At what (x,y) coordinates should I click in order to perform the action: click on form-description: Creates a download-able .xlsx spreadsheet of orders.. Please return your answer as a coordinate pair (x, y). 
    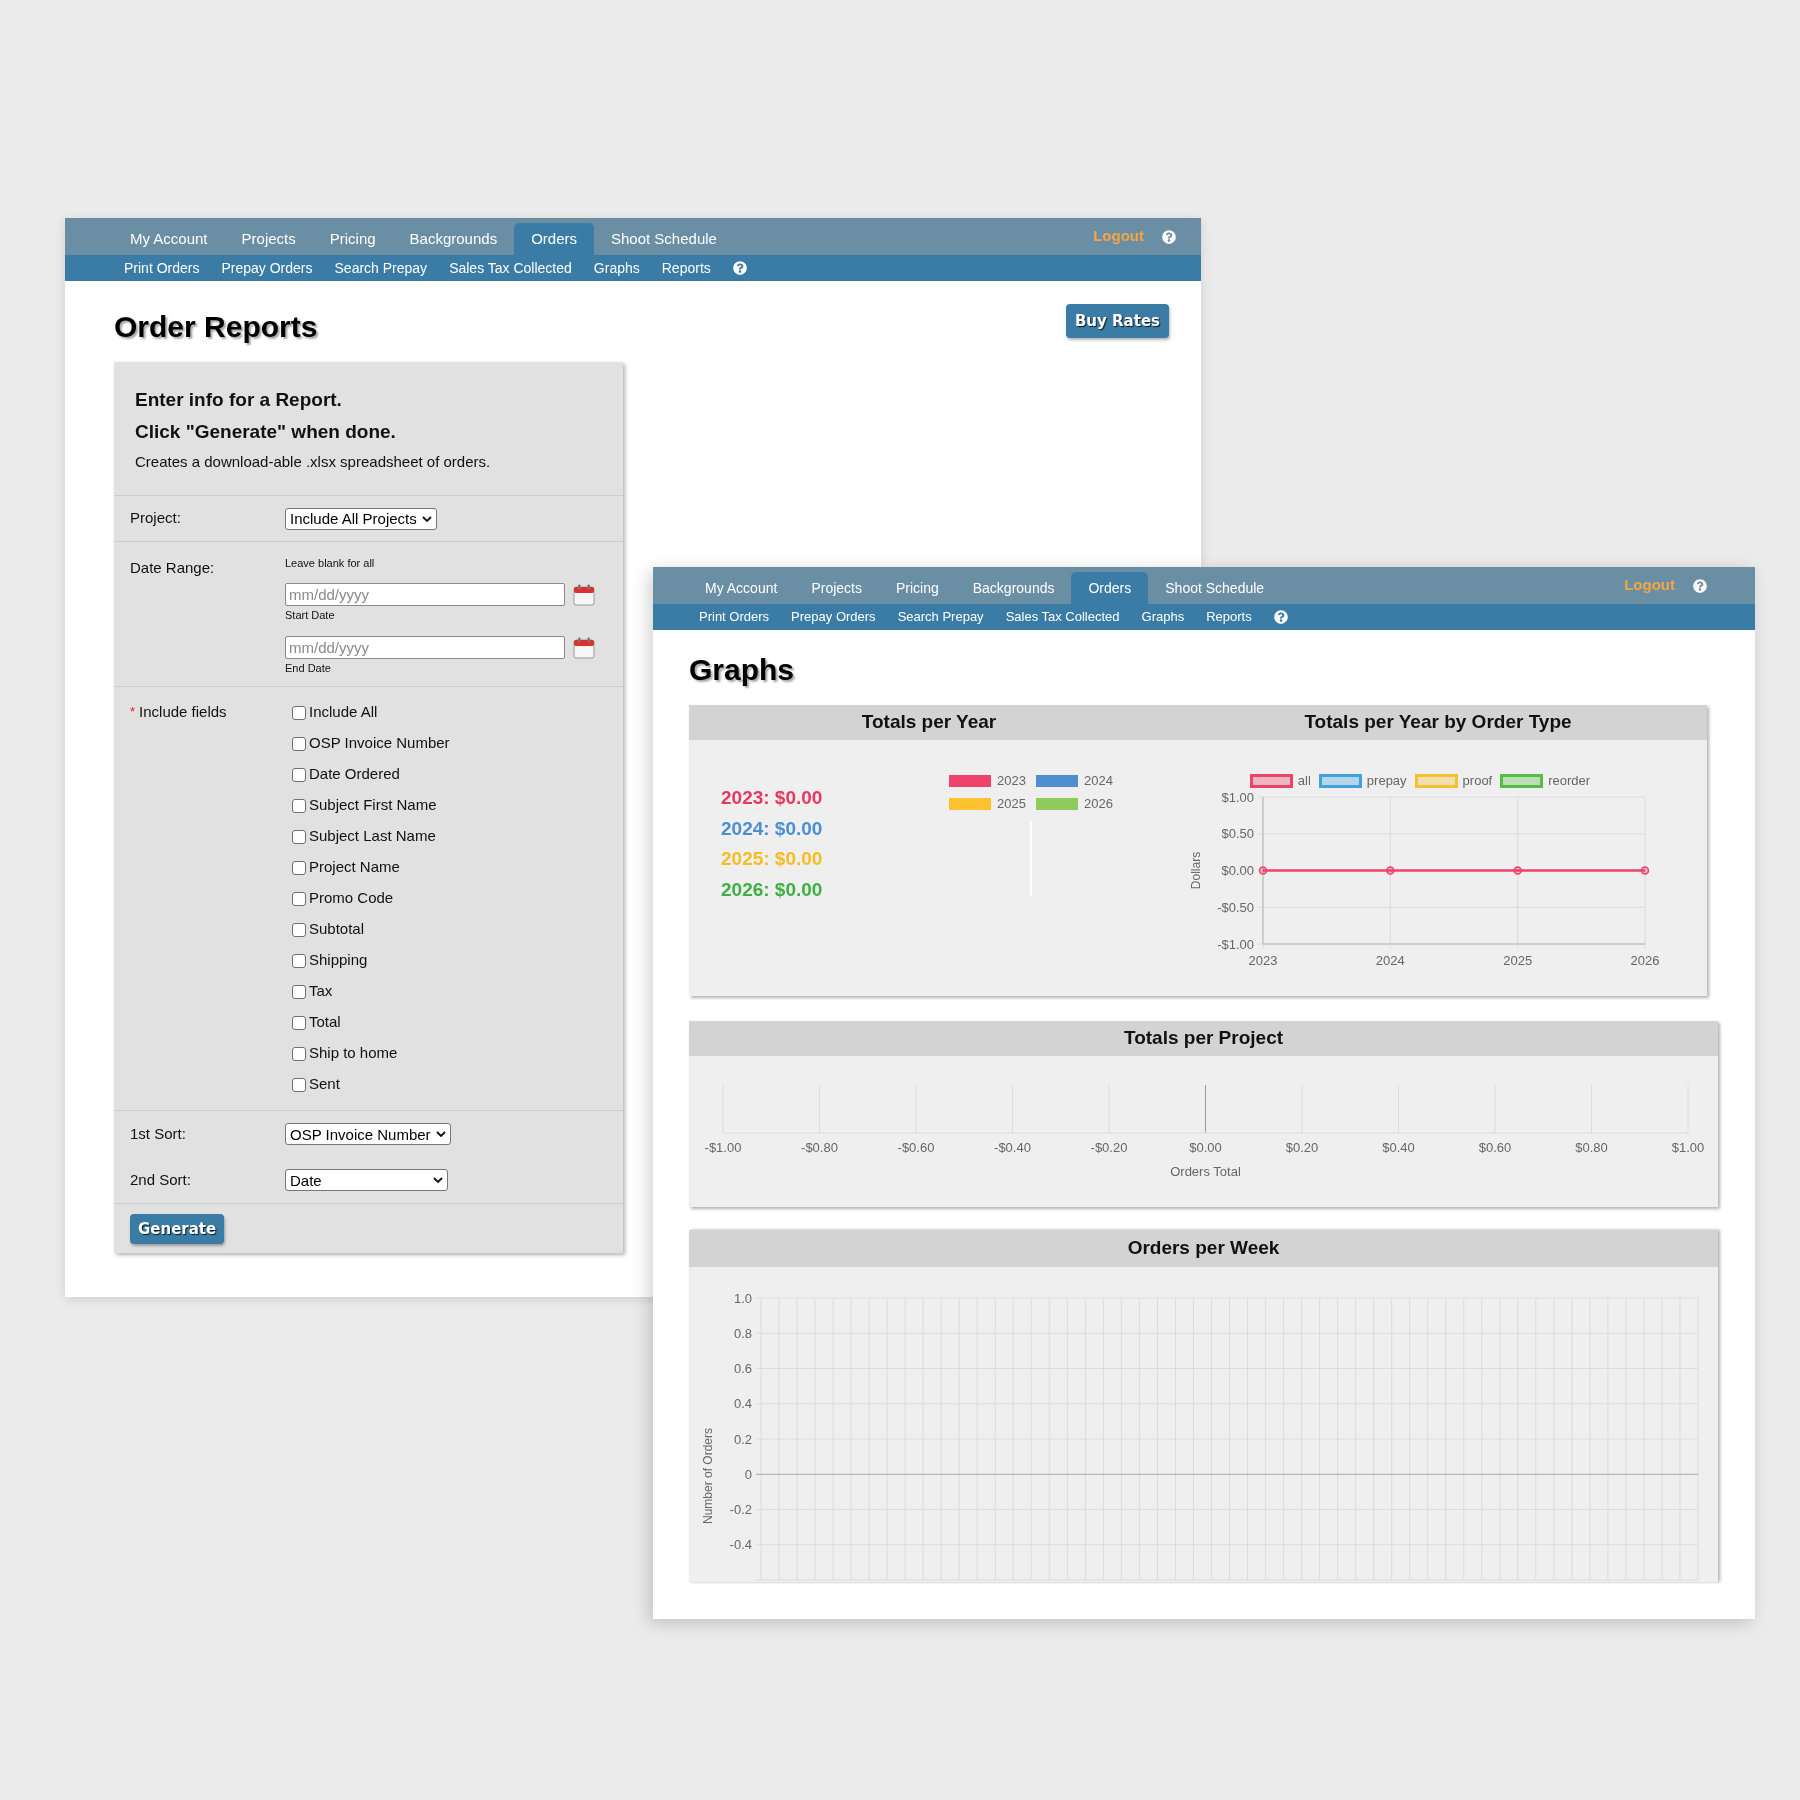
    Looking at the image, I should click on (313, 462).